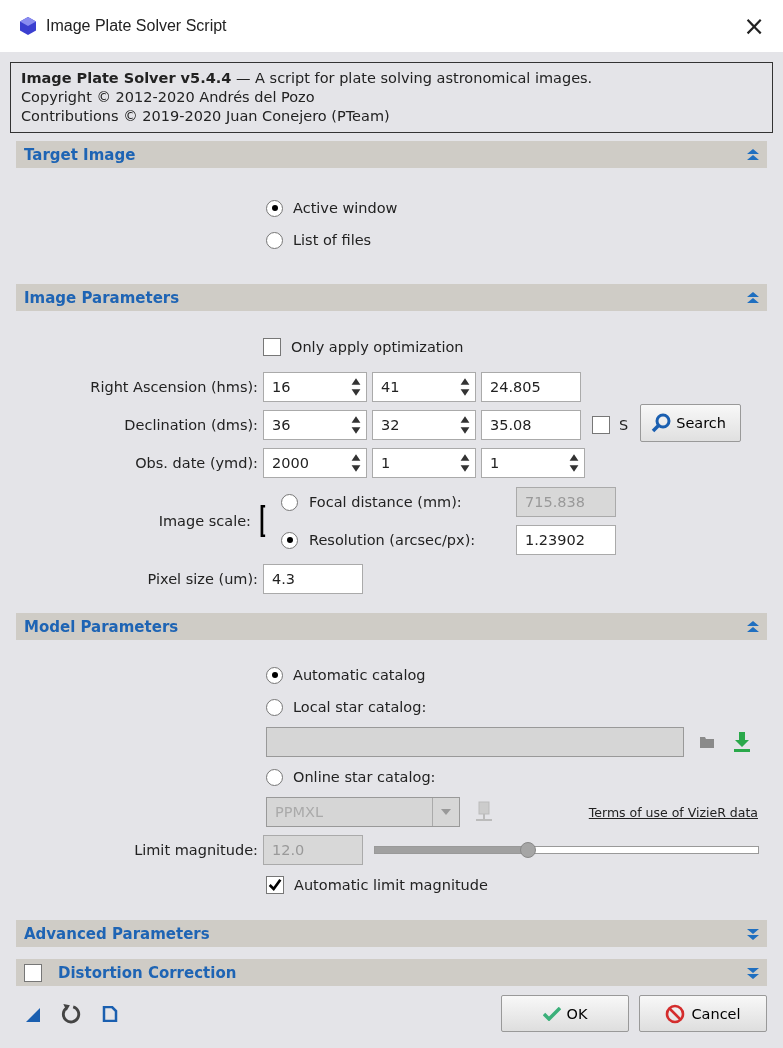  I want to click on section-title: Image Parameters, so click(102, 297).